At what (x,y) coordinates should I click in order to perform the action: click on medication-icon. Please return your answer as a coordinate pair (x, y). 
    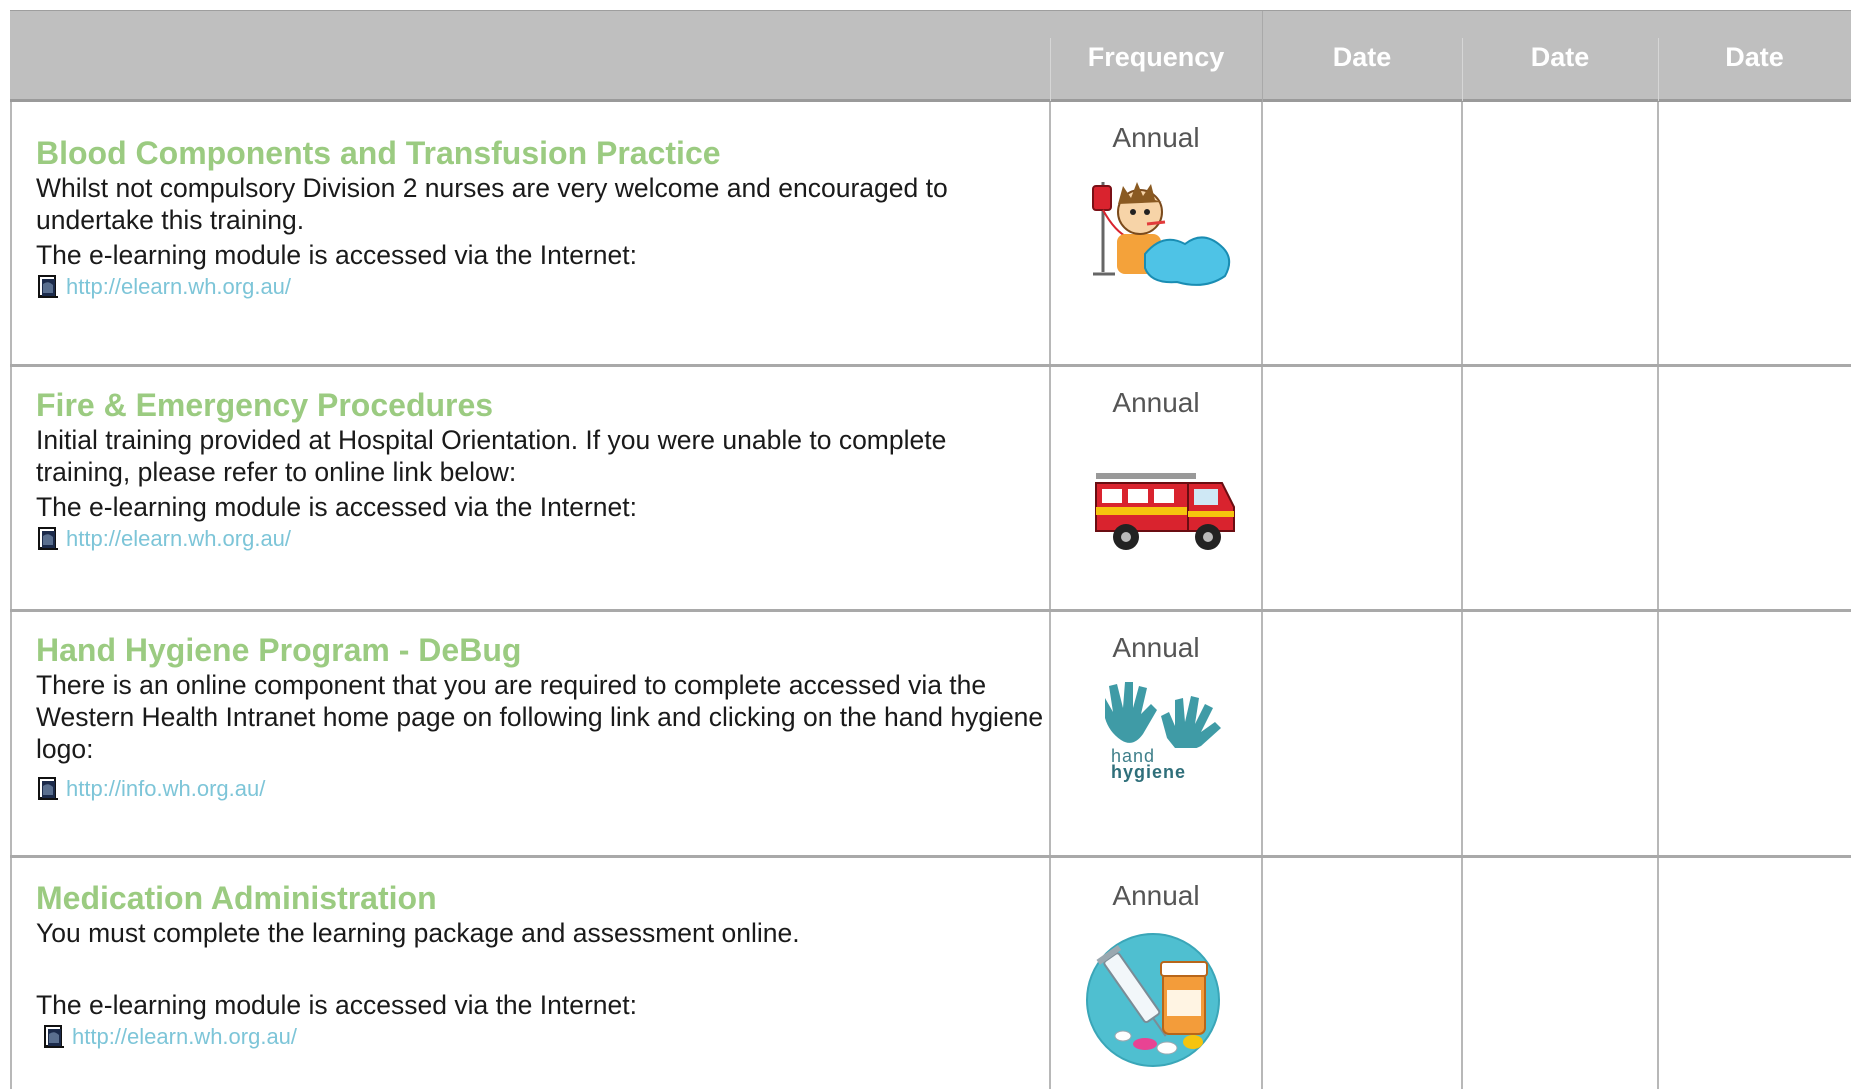
    Looking at the image, I should click on (1153, 1000).